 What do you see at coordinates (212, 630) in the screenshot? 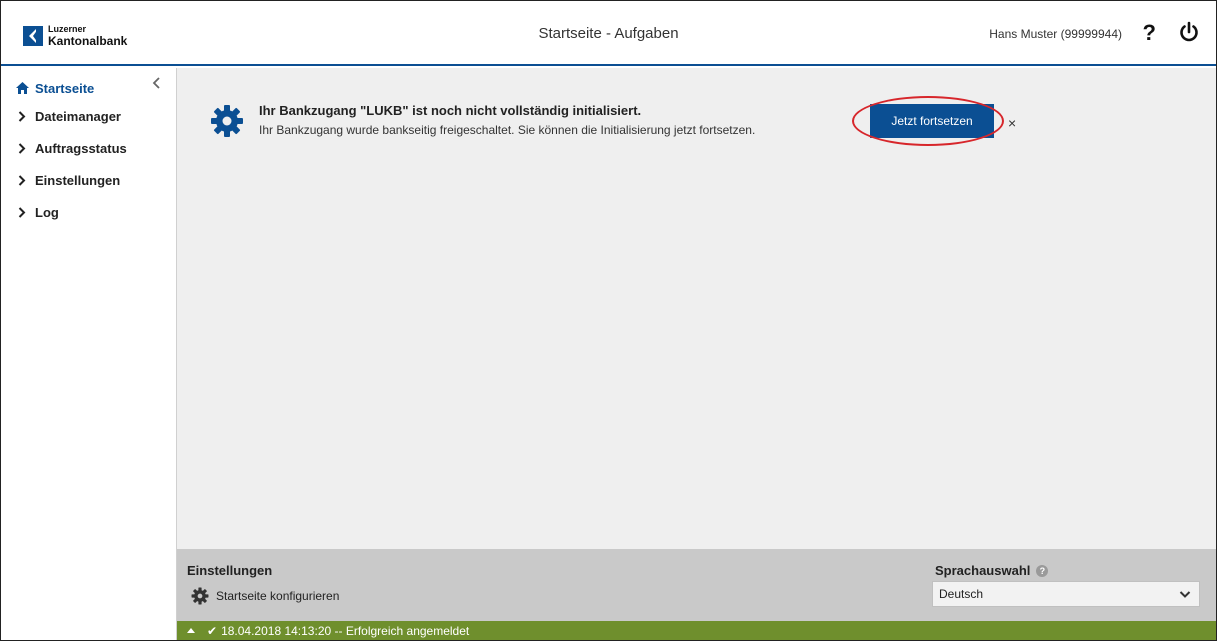
I see `check-icon: ✔` at bounding box center [212, 630].